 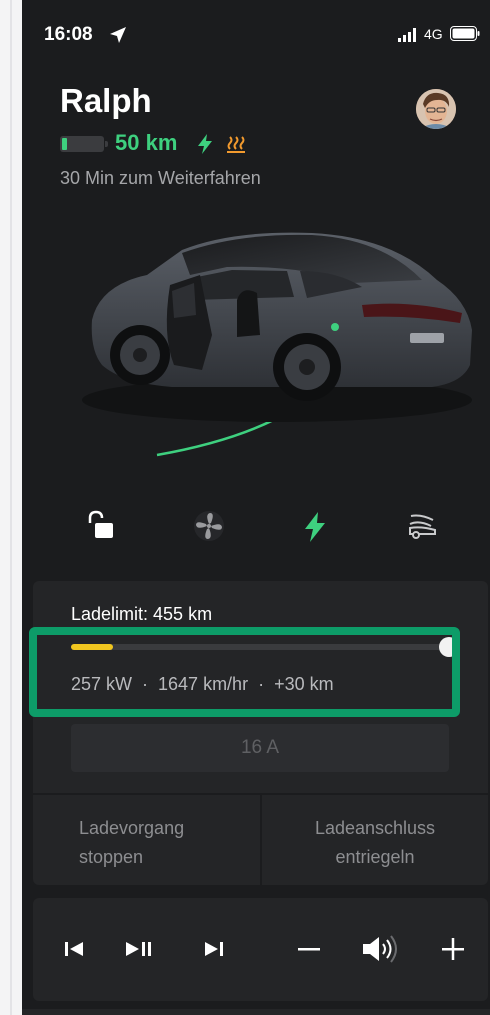 I want to click on cellular-signal-icon, so click(x=407, y=35).